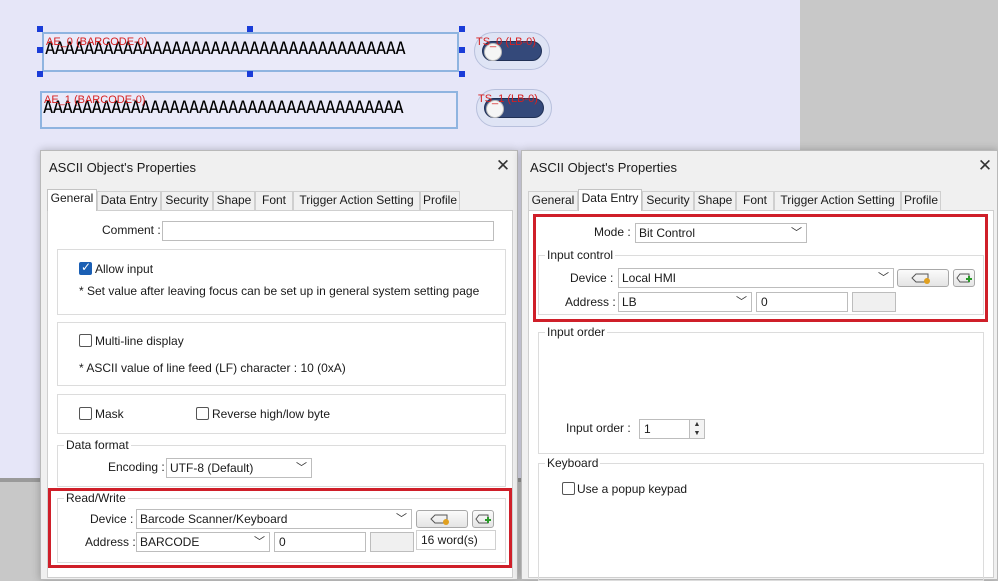 The width and height of the screenshot is (998, 581). Describe the element at coordinates (598, 428) in the screenshot. I see `input-order-label: Input order :` at that location.